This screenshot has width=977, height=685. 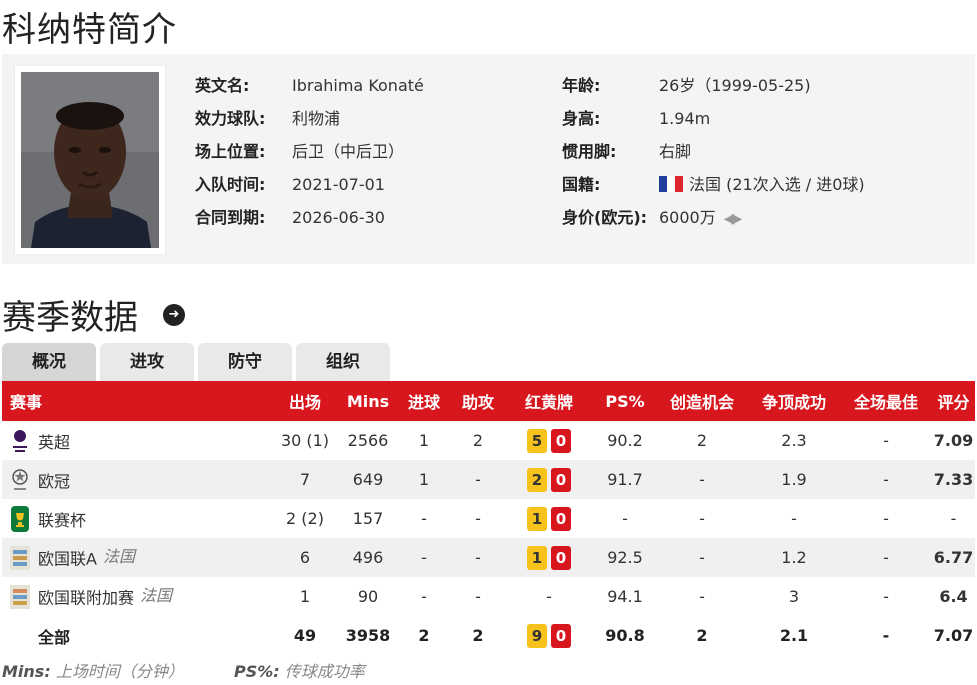 What do you see at coordinates (368, 635) in the screenshot?
I see `mins-cell: 3958` at bounding box center [368, 635].